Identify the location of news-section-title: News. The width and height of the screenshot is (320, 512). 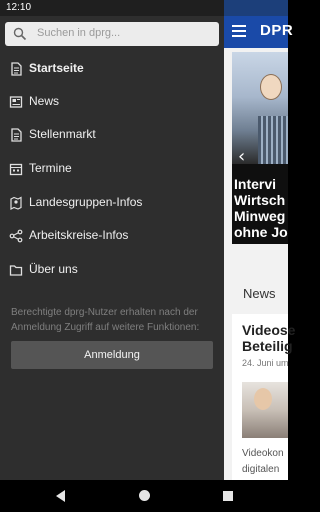
(259, 293).